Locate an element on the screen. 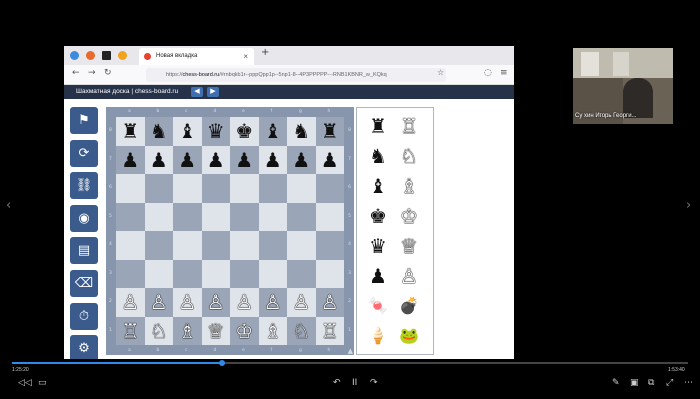  palette-white-piece: ♖ is located at coordinates (409, 126).